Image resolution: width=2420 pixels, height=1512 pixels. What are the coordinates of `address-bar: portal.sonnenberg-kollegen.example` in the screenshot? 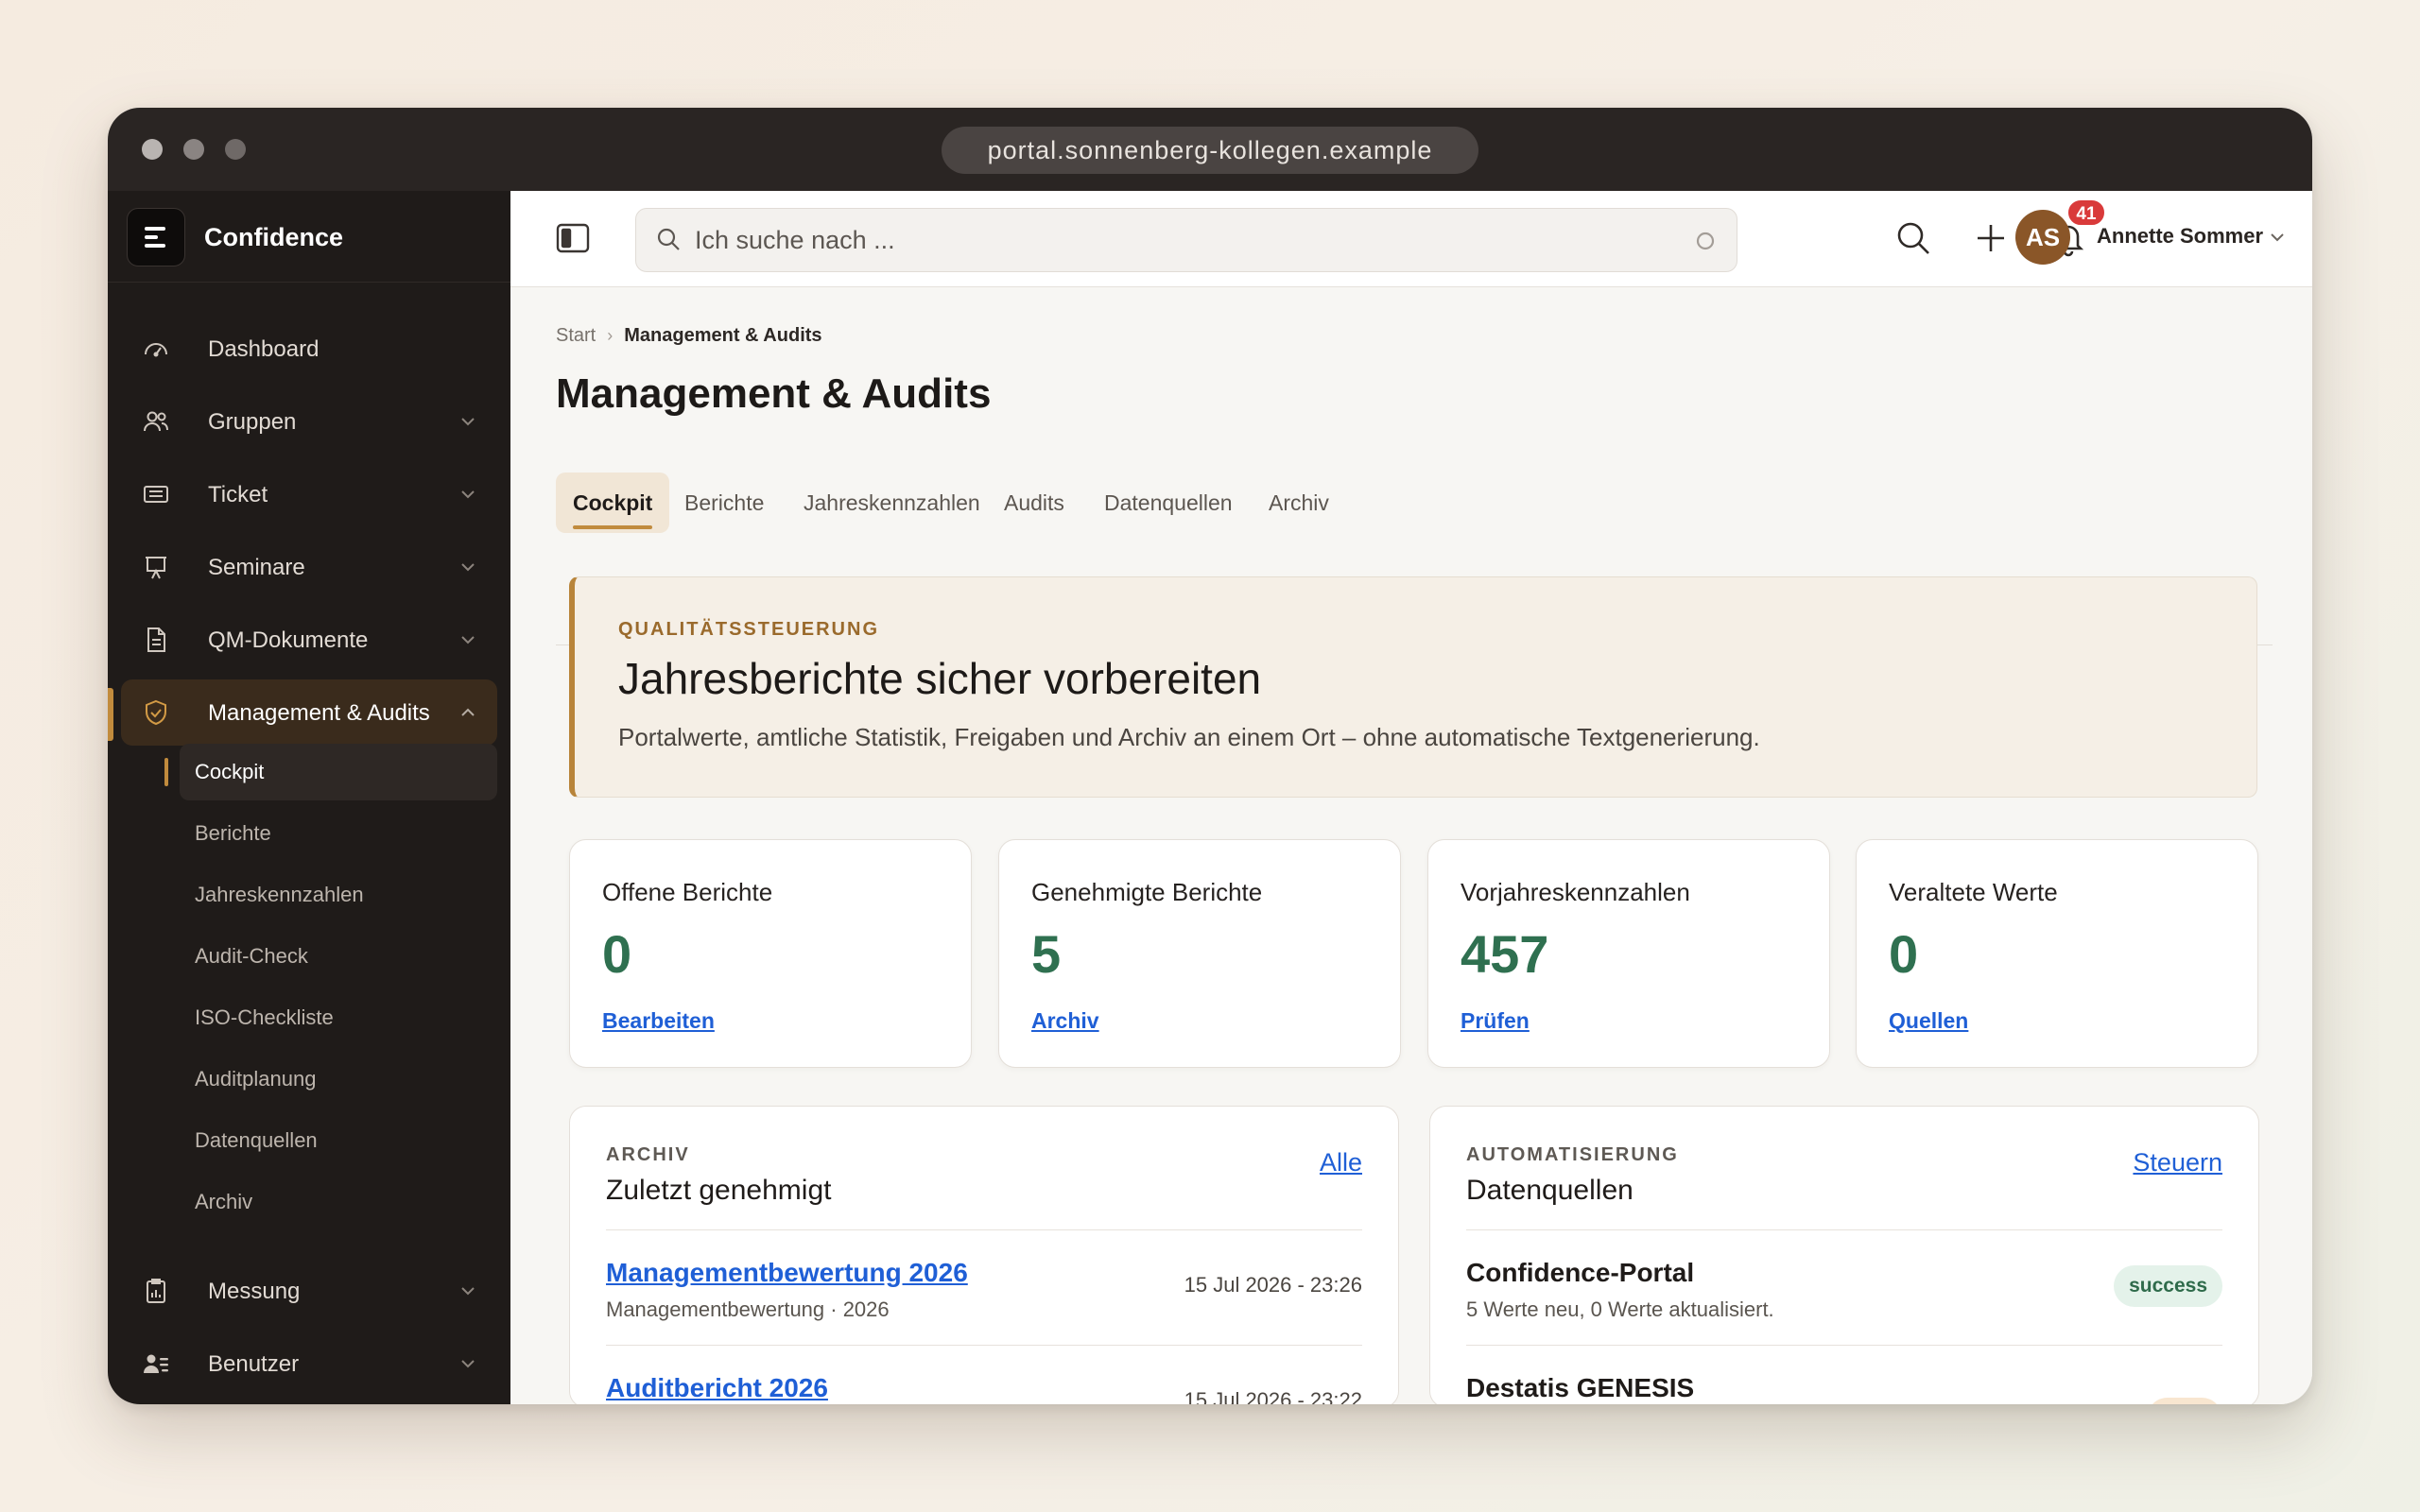 It's located at (1210, 150).